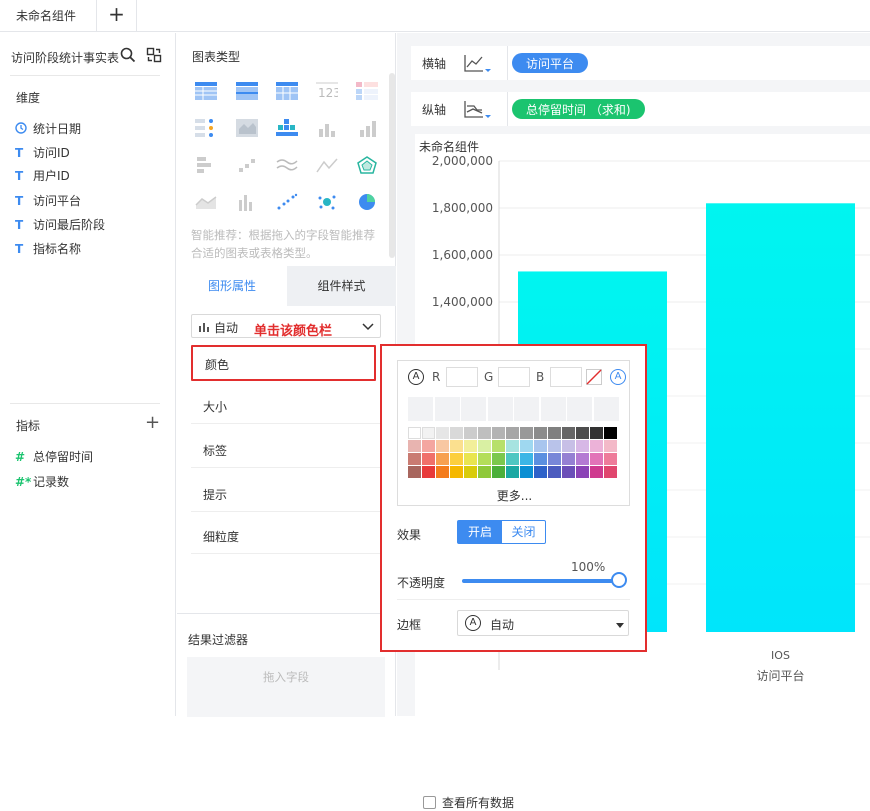 The height and width of the screenshot is (811, 870). Describe the element at coordinates (206, 128) in the screenshot. I see `dashboard-icon` at that location.